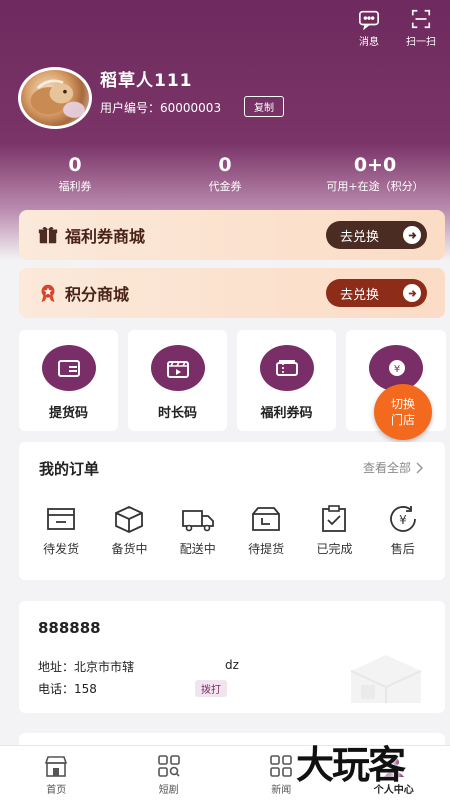 The height and width of the screenshot is (800, 450). Describe the element at coordinates (168, 790) in the screenshot. I see `tab-label: 短剧` at that location.